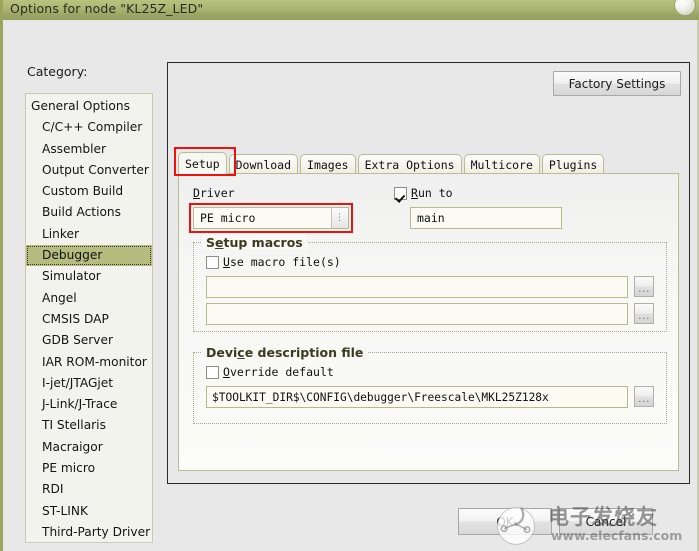 Image resolution: width=699 pixels, height=551 pixels. I want to click on sidebar-item-gdb-server: GDB Server, so click(89, 340).